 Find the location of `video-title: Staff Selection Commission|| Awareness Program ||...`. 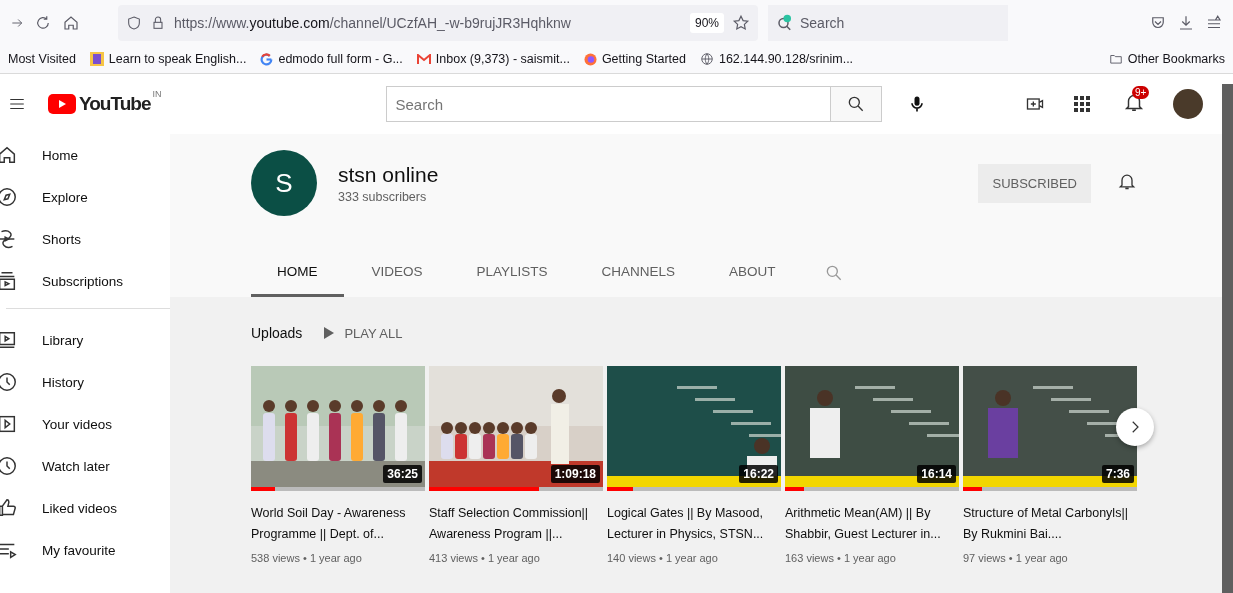

video-title: Staff Selection Commission|| Awareness Program ||... is located at coordinates (516, 524).